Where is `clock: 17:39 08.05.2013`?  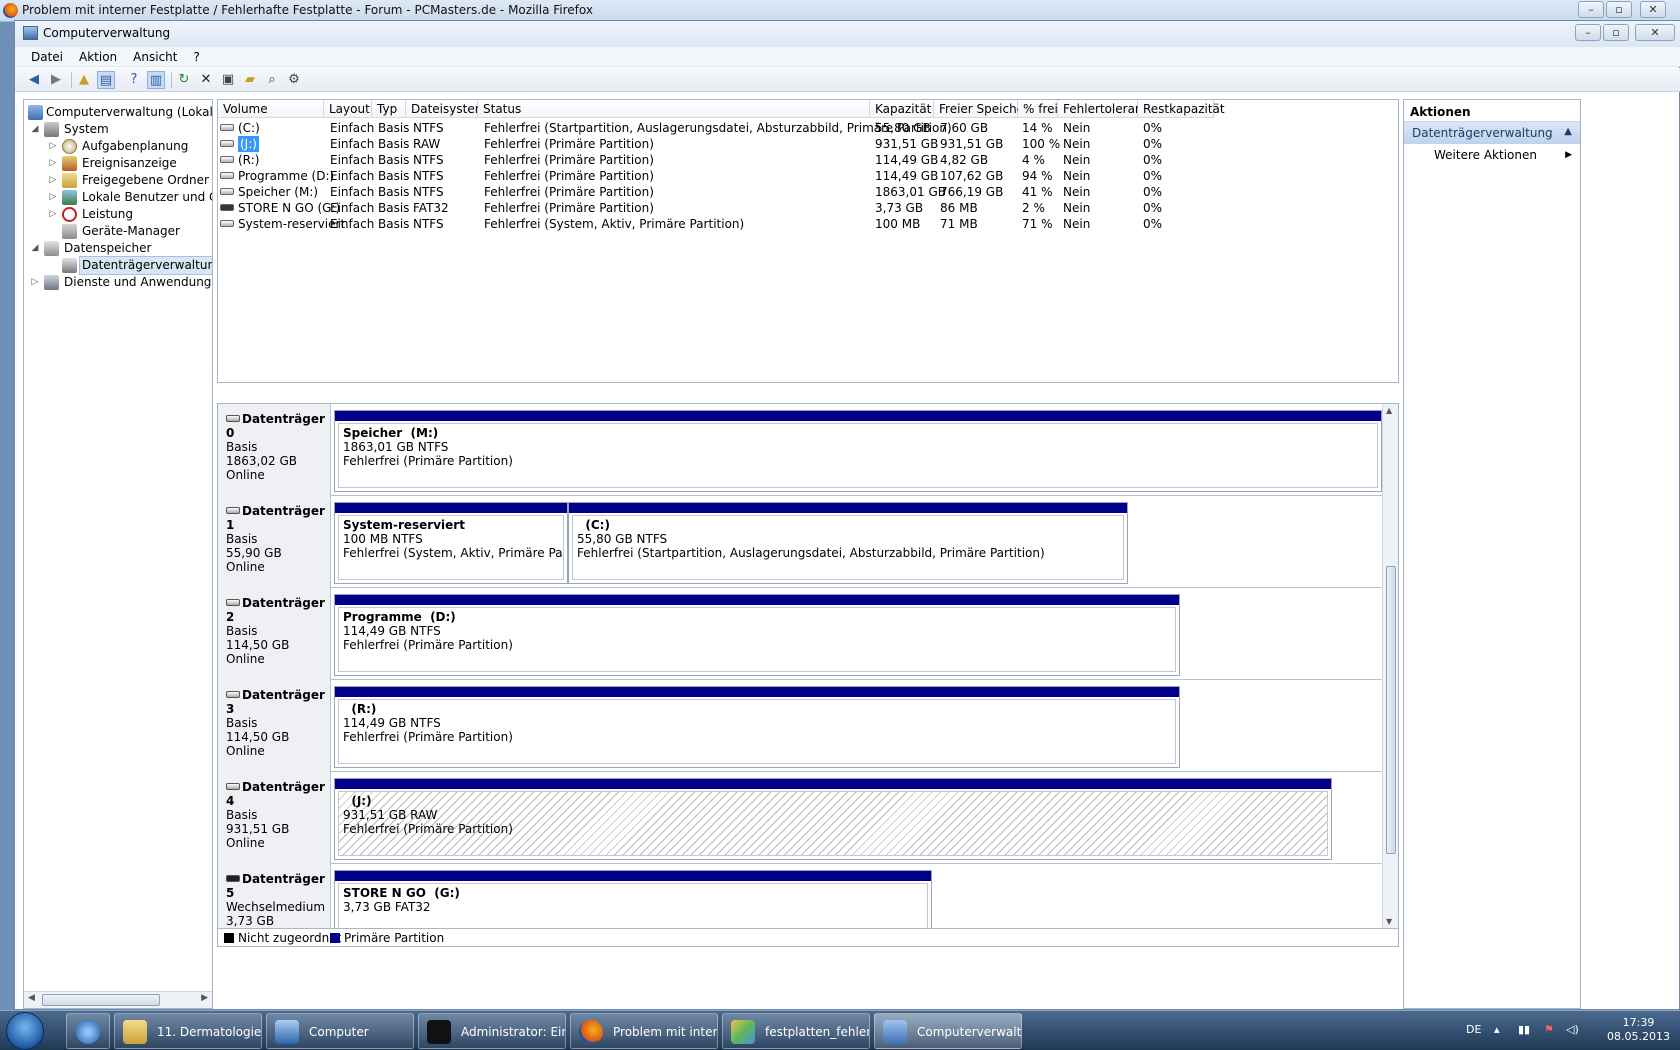 clock: 17:39 08.05.2013 is located at coordinates (1638, 1030).